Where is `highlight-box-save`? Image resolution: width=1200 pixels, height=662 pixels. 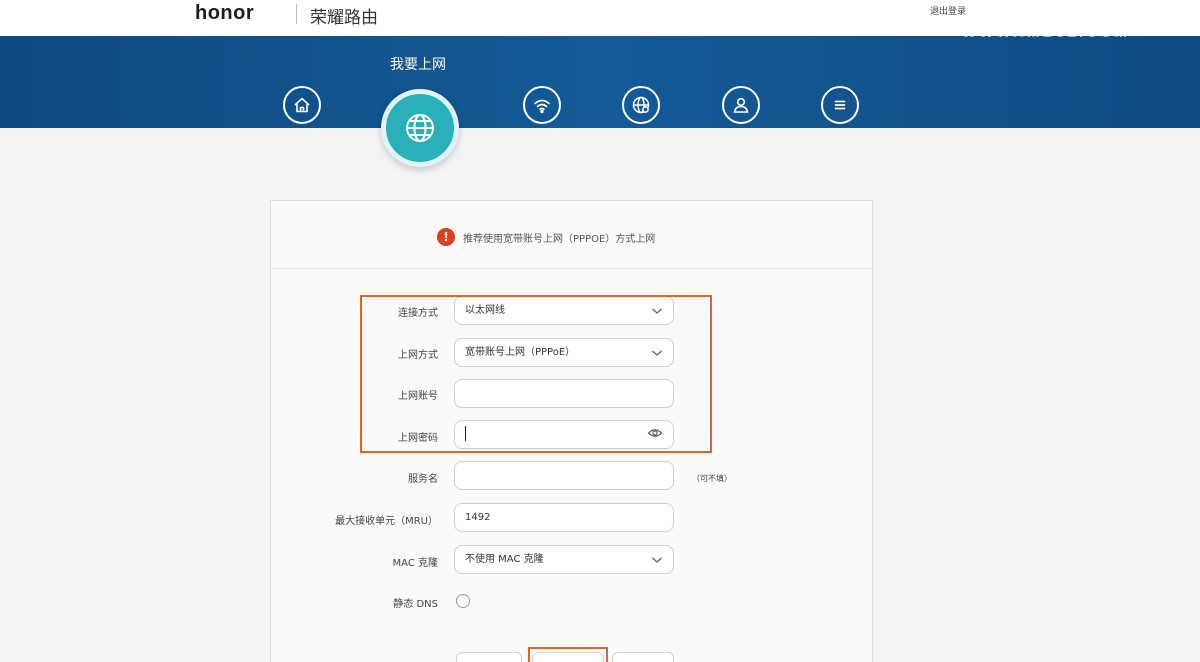 highlight-box-save is located at coordinates (568, 654).